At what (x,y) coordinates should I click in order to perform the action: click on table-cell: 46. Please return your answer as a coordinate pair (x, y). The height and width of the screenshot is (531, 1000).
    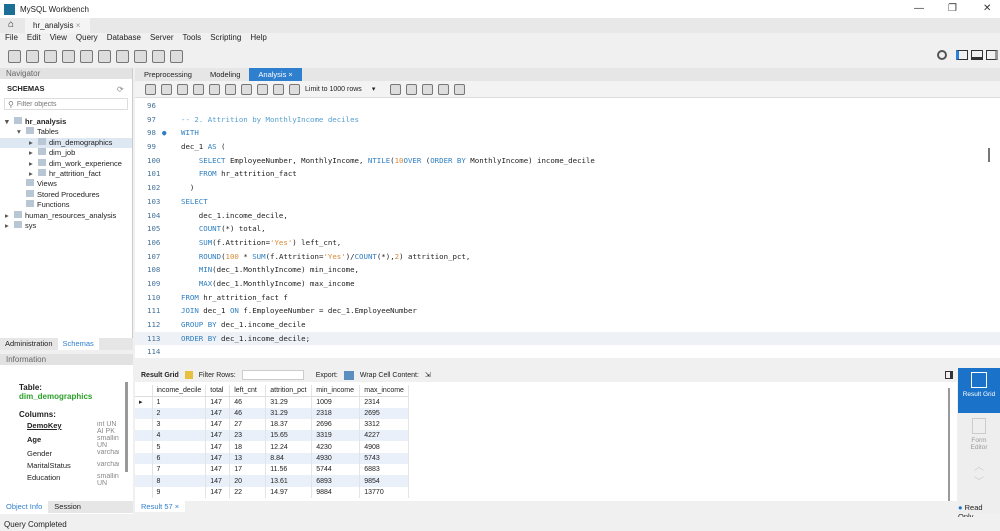
    Looking at the image, I should click on (248, 413).